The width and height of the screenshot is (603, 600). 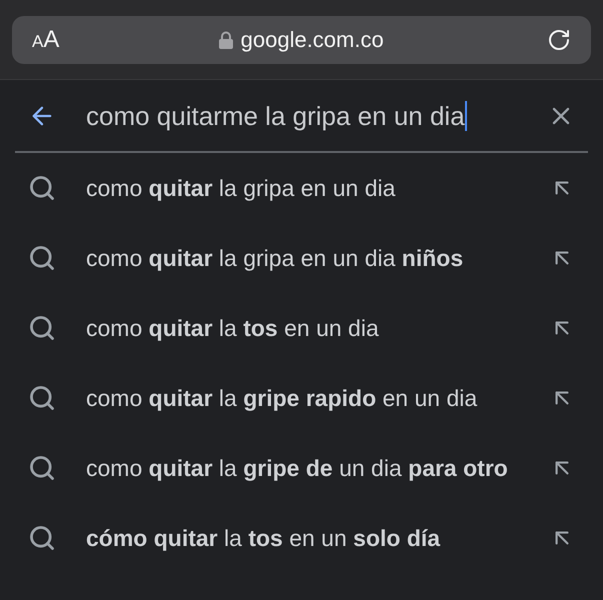 I want to click on suggestion-text: como quitar la gripe de un dia para otro, so click(x=317, y=468).